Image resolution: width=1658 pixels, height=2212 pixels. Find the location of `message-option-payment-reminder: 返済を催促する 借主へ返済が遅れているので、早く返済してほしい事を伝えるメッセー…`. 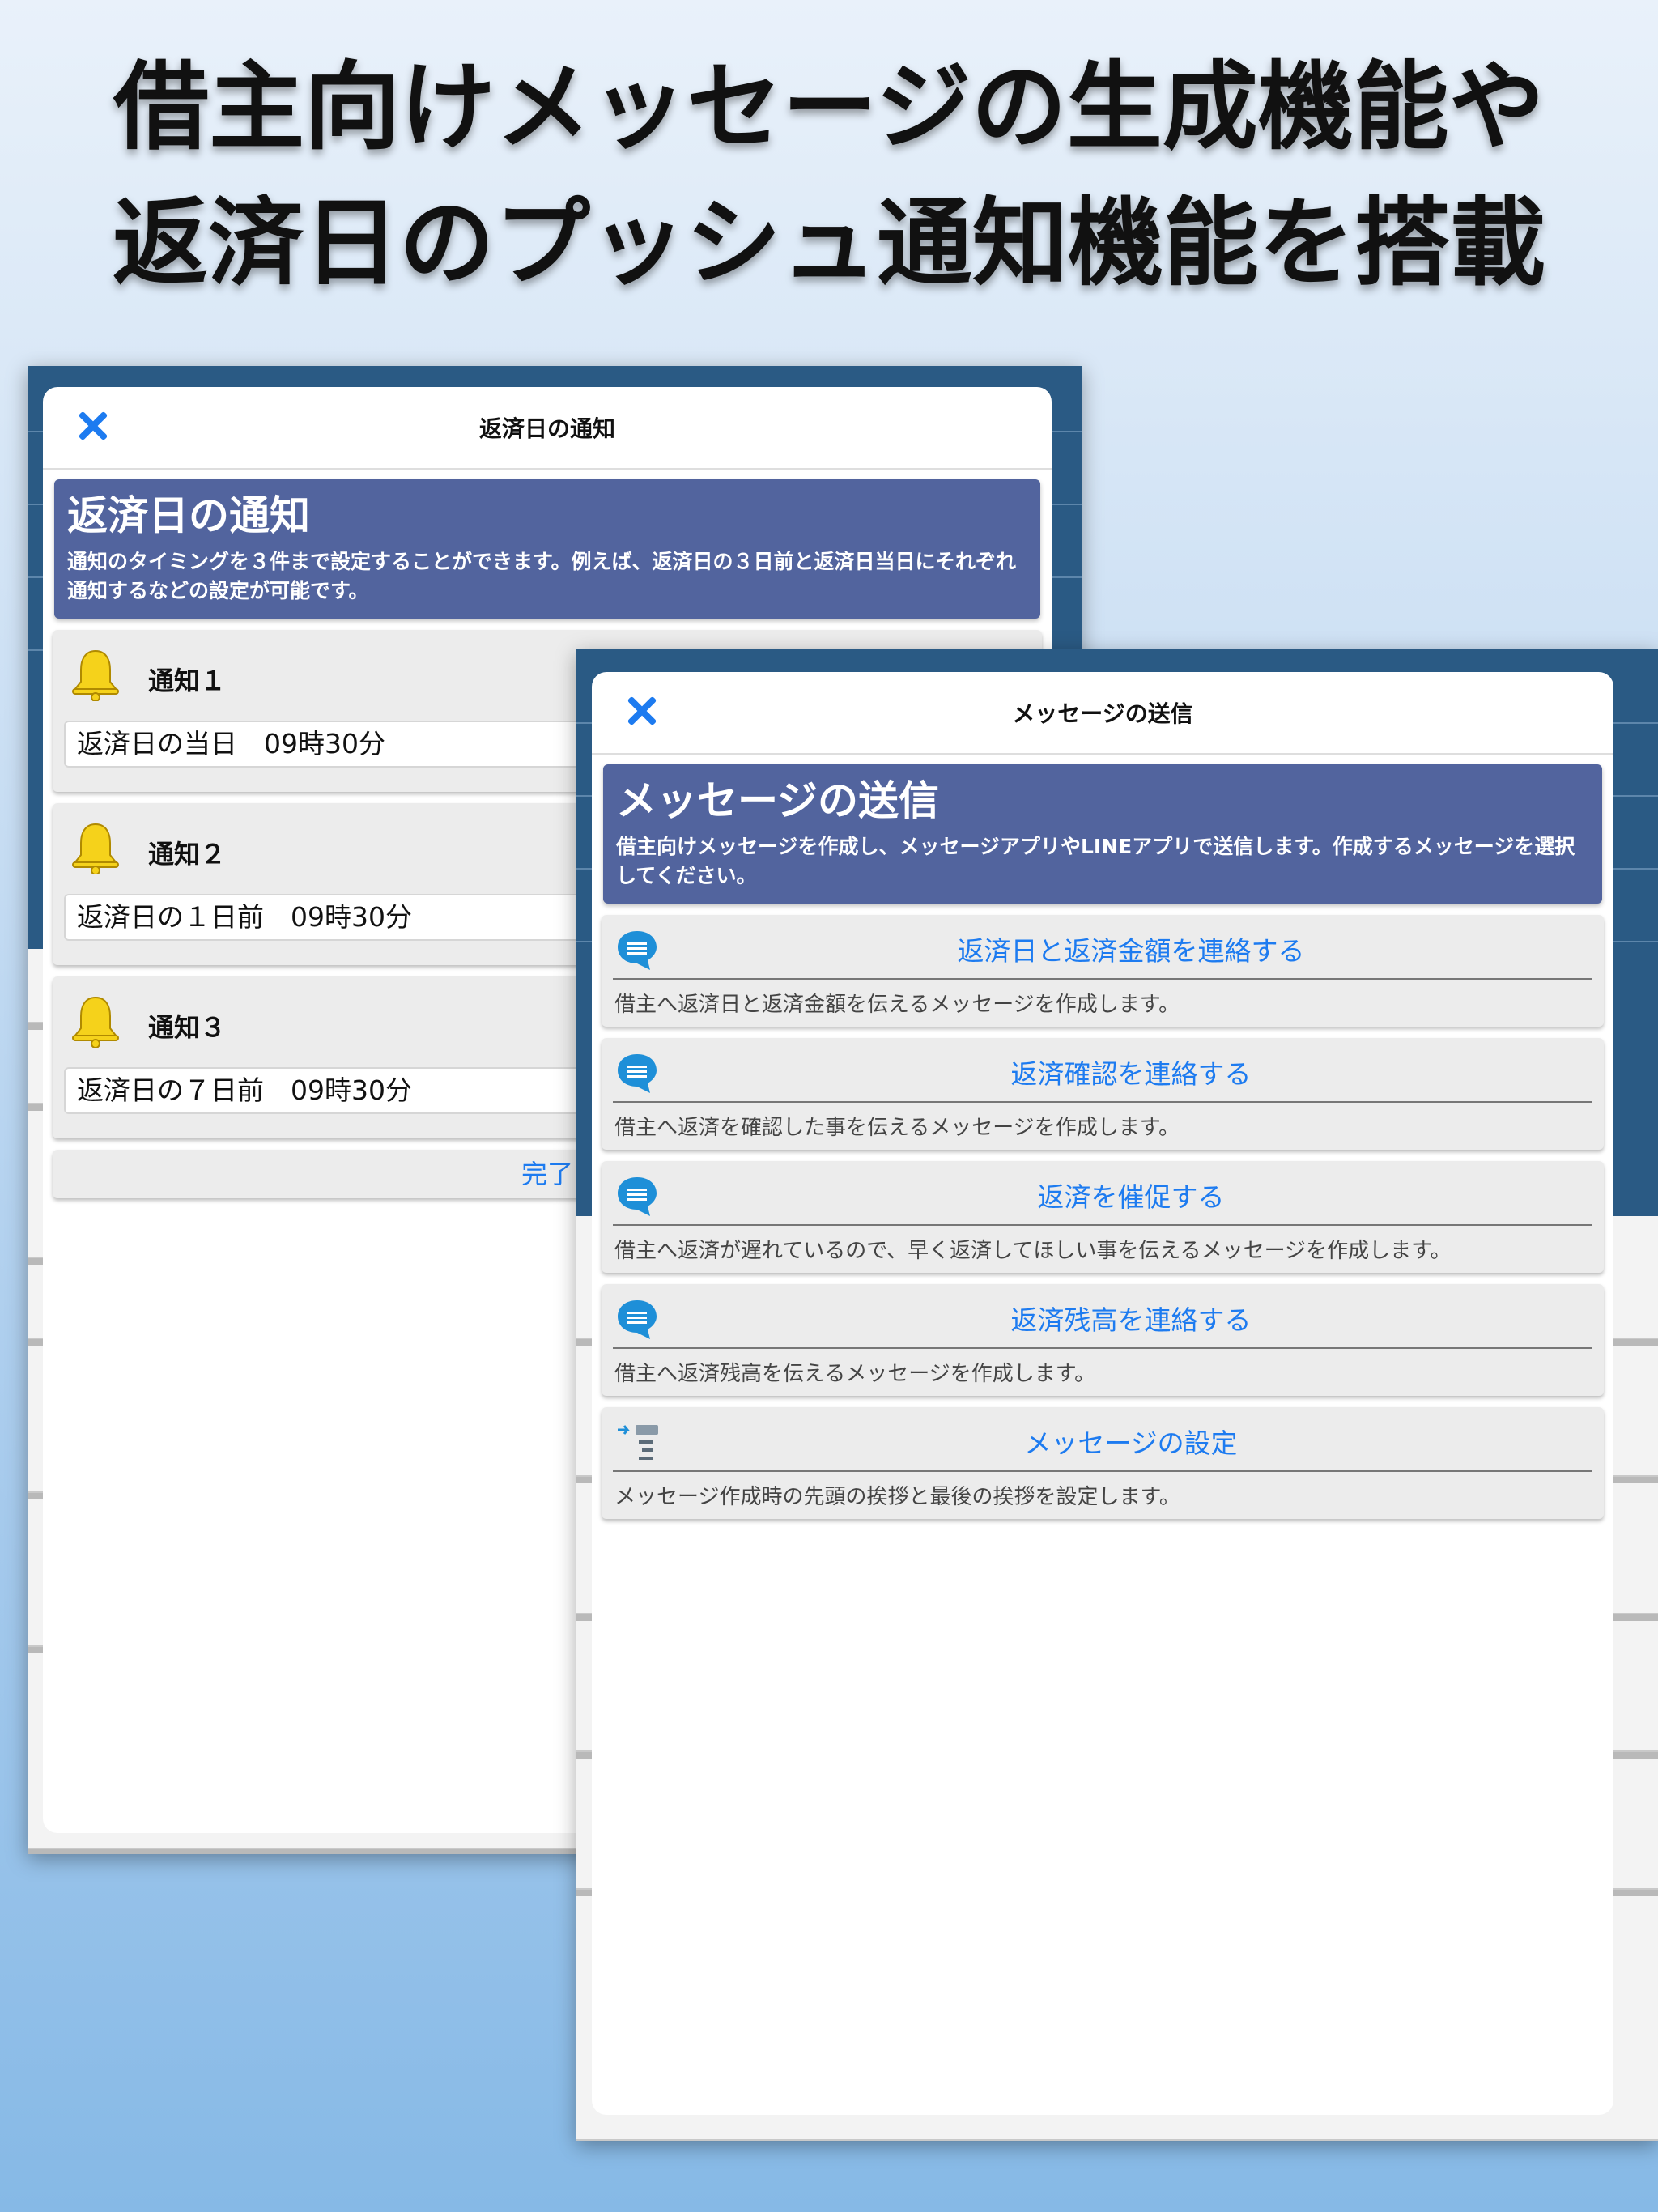

message-option-payment-reminder: 返済を催促する 借主へ返済が遅れているので、早く返済してほしい事を伝えるメッセー… is located at coordinates (1103, 1217).